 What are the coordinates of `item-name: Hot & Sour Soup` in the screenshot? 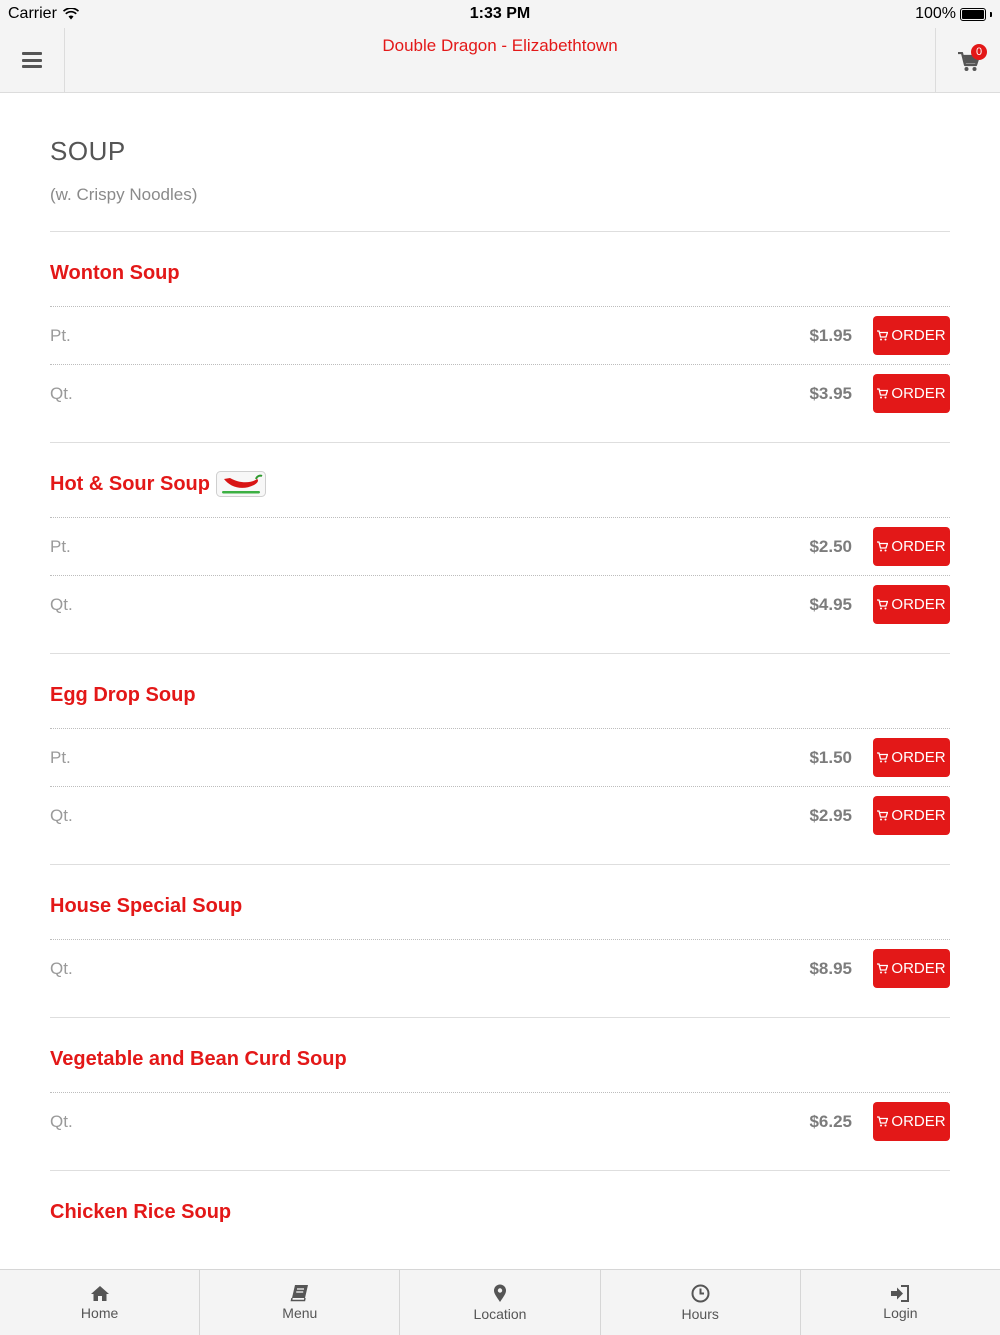 It's located at (130, 484).